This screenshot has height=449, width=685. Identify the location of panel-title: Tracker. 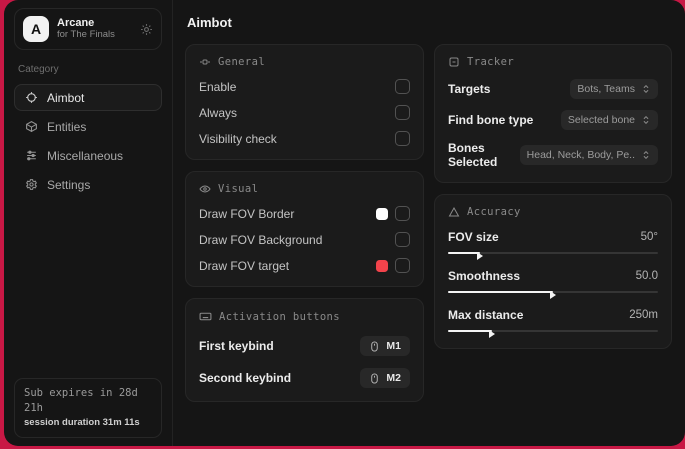
(491, 62).